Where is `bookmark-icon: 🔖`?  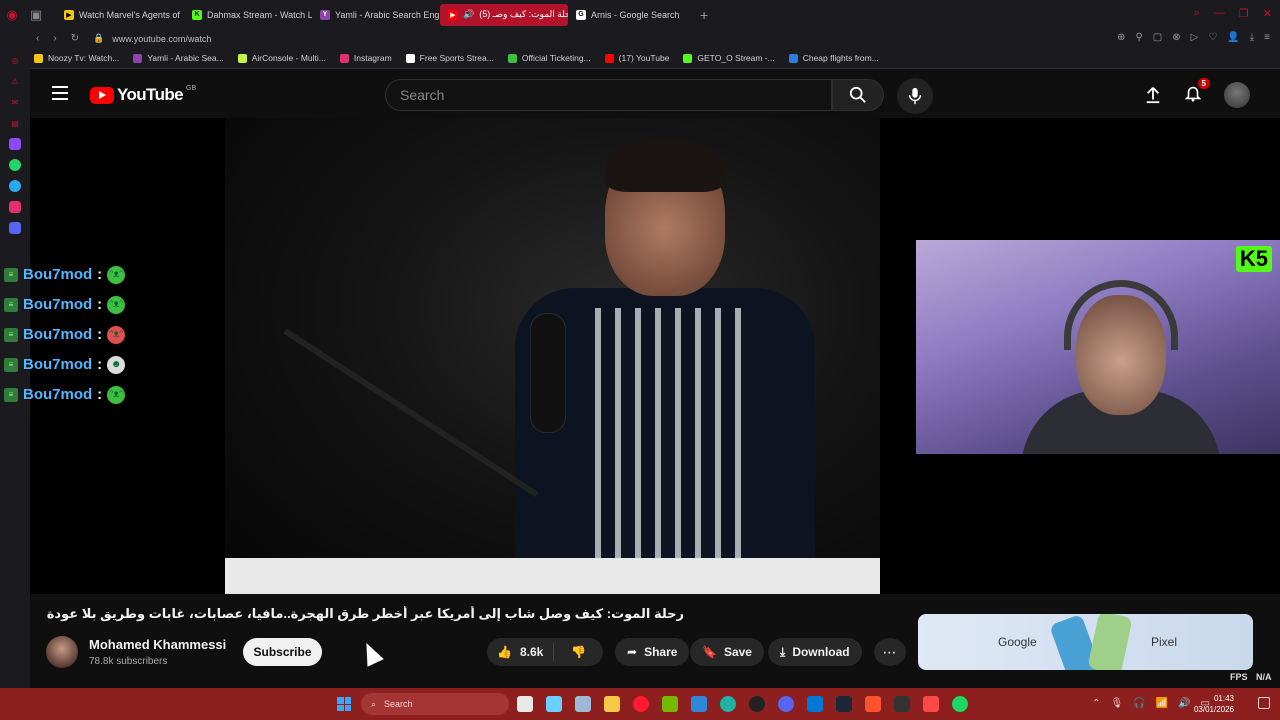 bookmark-icon: 🔖 is located at coordinates (709, 652).